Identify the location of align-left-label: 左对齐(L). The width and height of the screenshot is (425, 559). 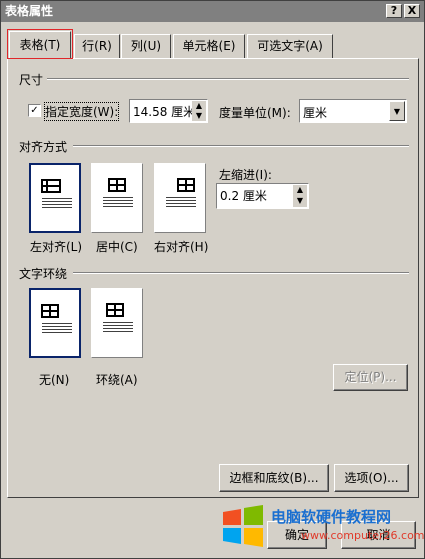
(56, 247).